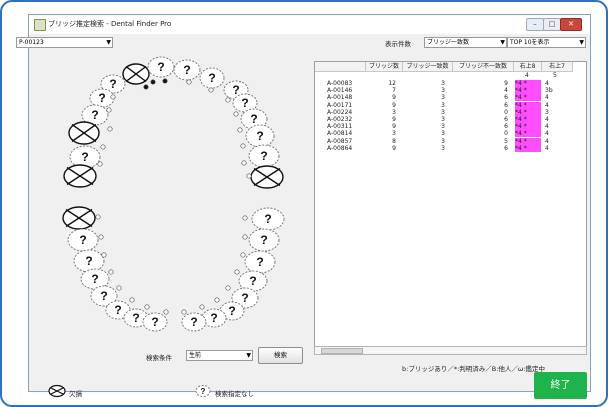  Describe the element at coordinates (346, 119) in the screenshot. I see `grid-cell-id: A-00232` at that location.